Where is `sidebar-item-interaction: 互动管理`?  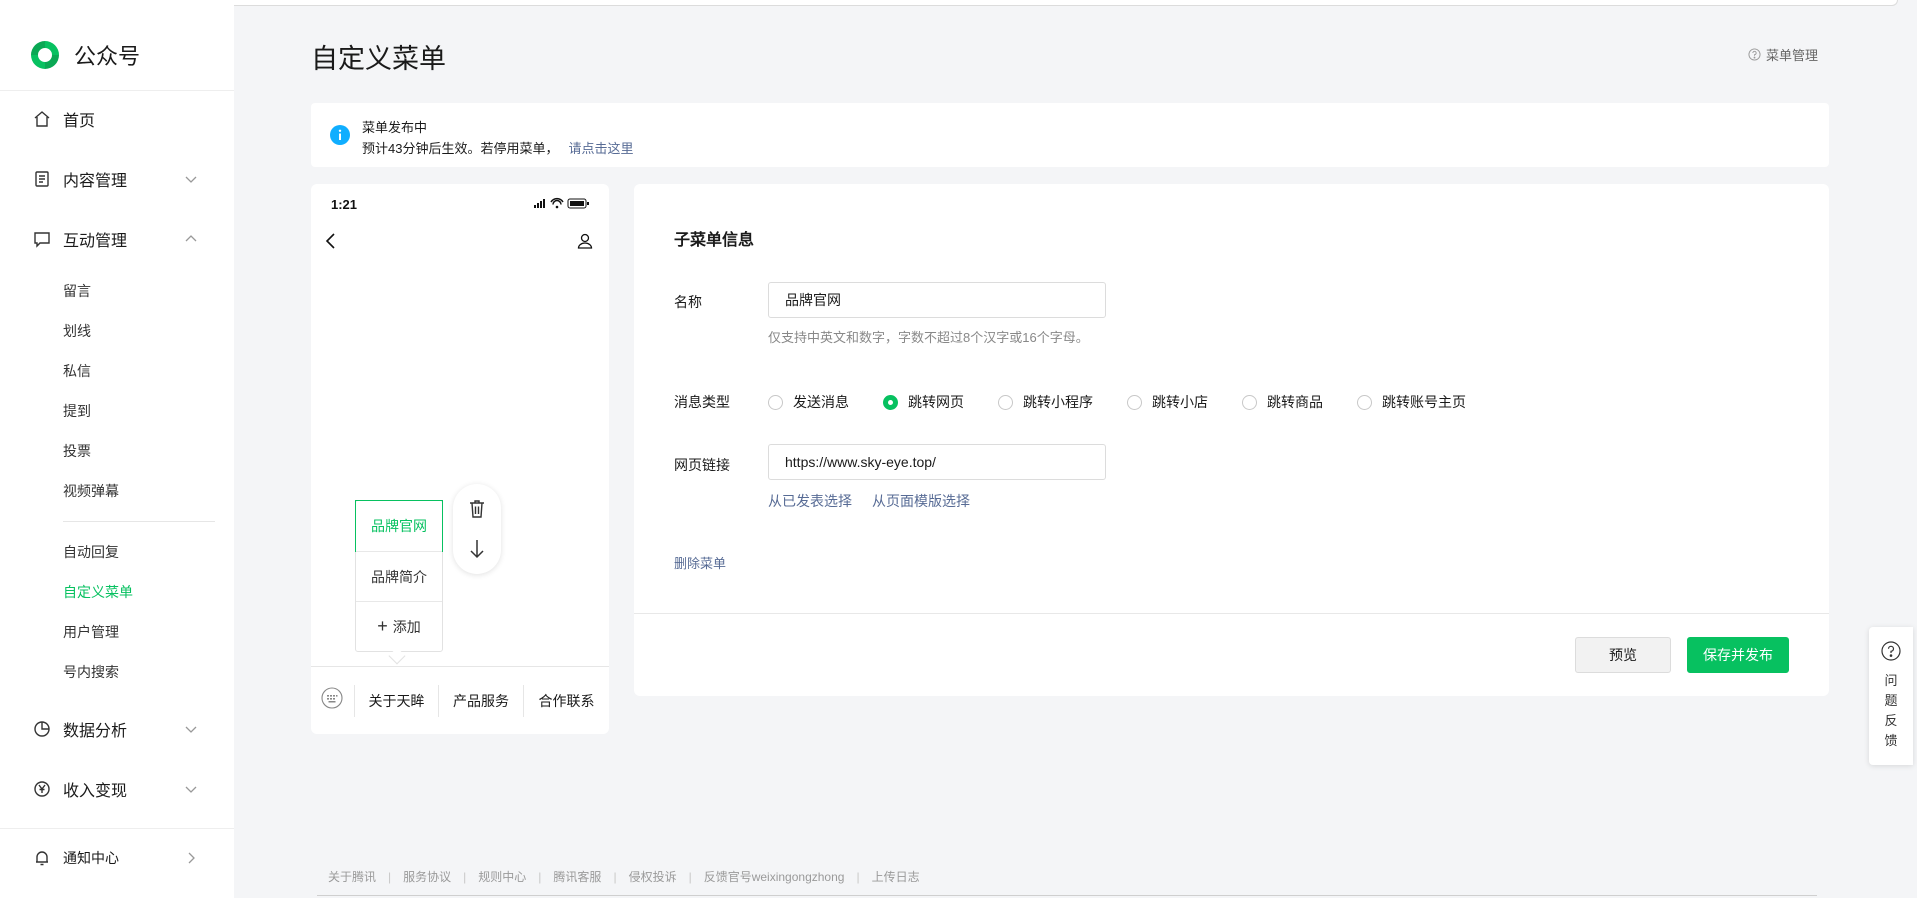 sidebar-item-interaction: 互动管理 is located at coordinates (117, 239).